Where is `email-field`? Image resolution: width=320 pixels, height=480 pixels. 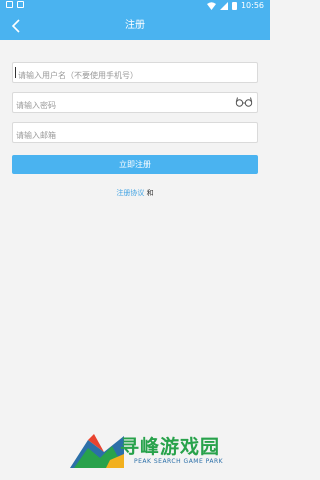 email-field is located at coordinates (135, 133).